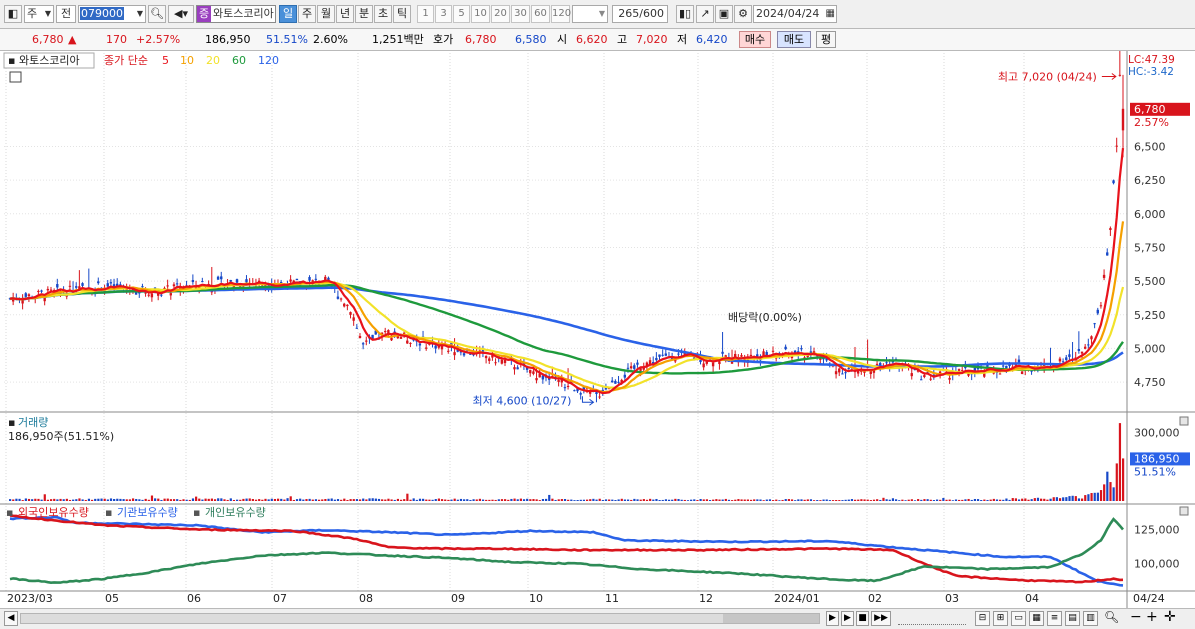 The height and width of the screenshot is (629, 1195). I want to click on period-tab-4: 분, so click(364, 14).